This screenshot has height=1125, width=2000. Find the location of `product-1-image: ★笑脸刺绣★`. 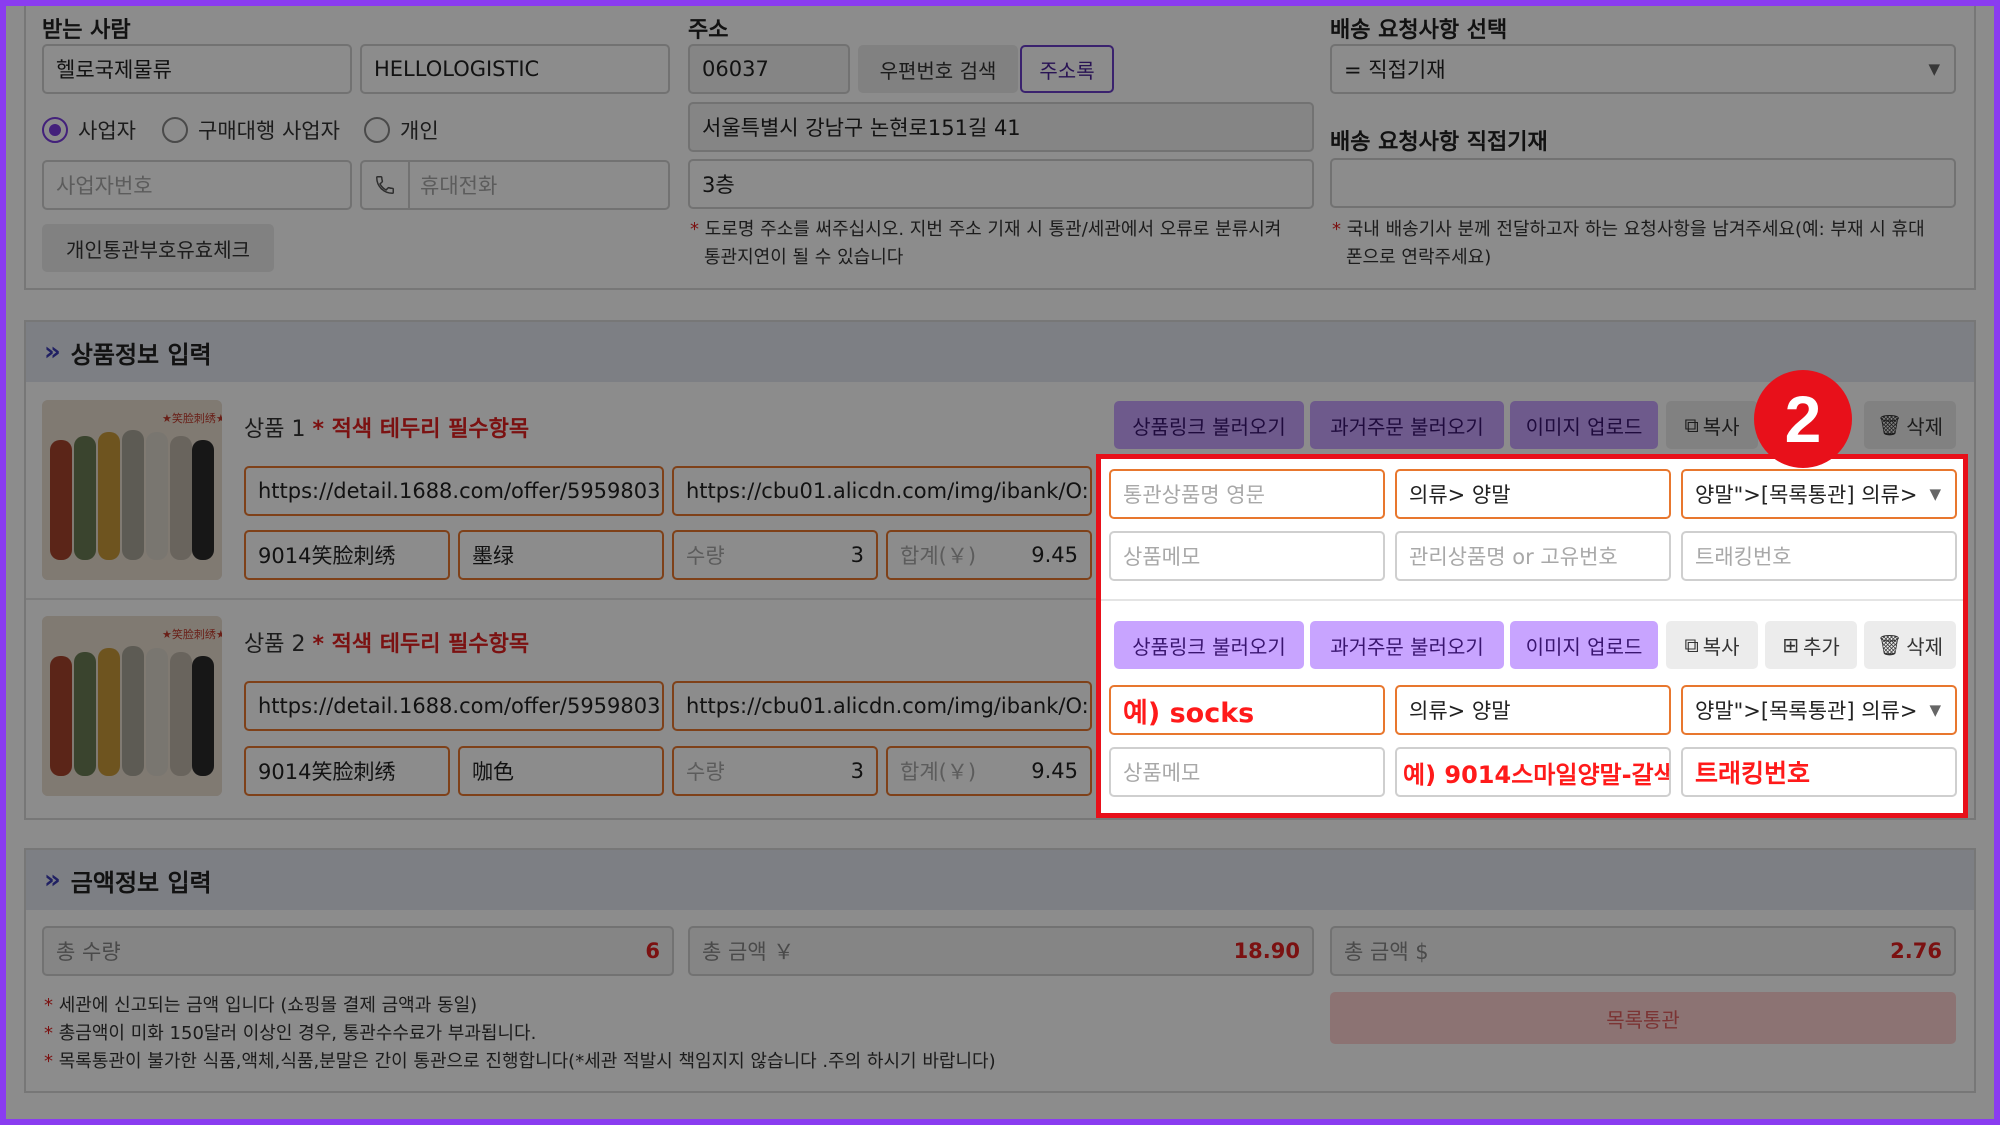

product-1-image: ★笑脸刺绣★ is located at coordinates (132, 490).